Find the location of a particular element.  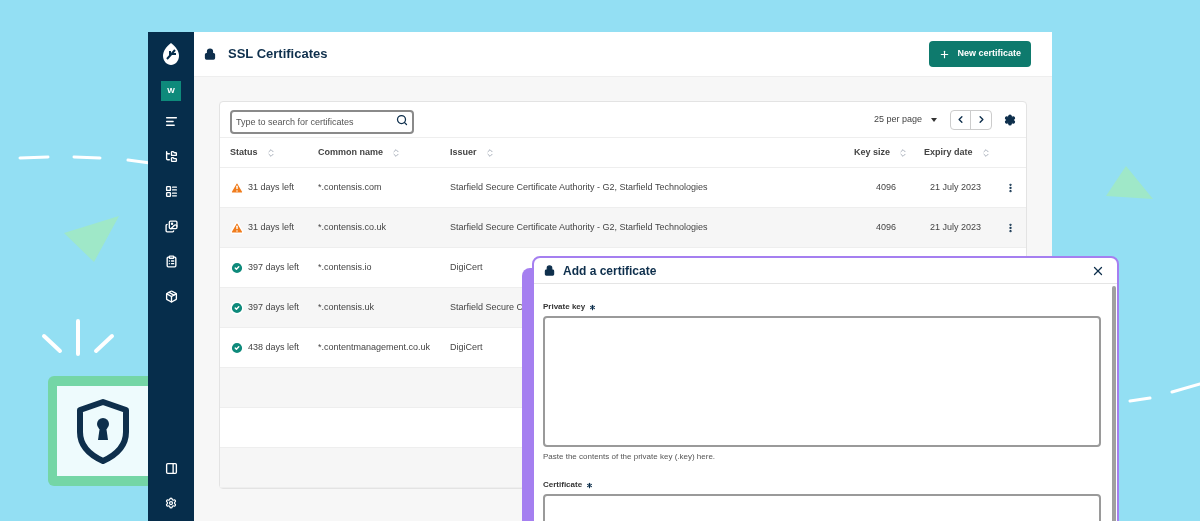

scrollbar is located at coordinates (1114, 403).